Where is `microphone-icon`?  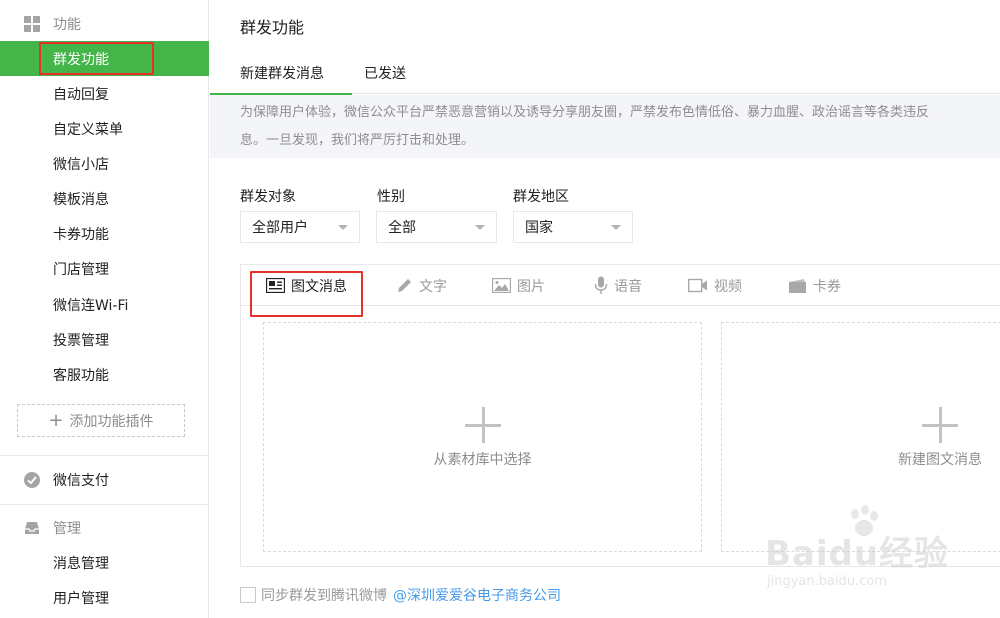 microphone-icon is located at coordinates (601, 285).